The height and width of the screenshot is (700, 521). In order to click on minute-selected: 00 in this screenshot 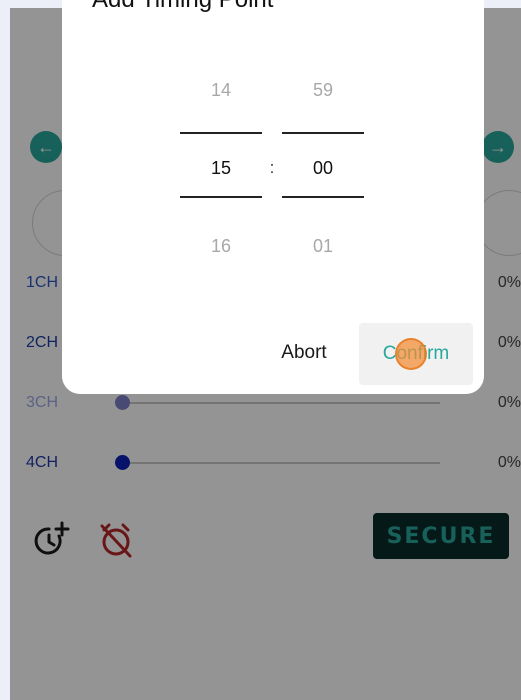, I will do `click(323, 168)`.